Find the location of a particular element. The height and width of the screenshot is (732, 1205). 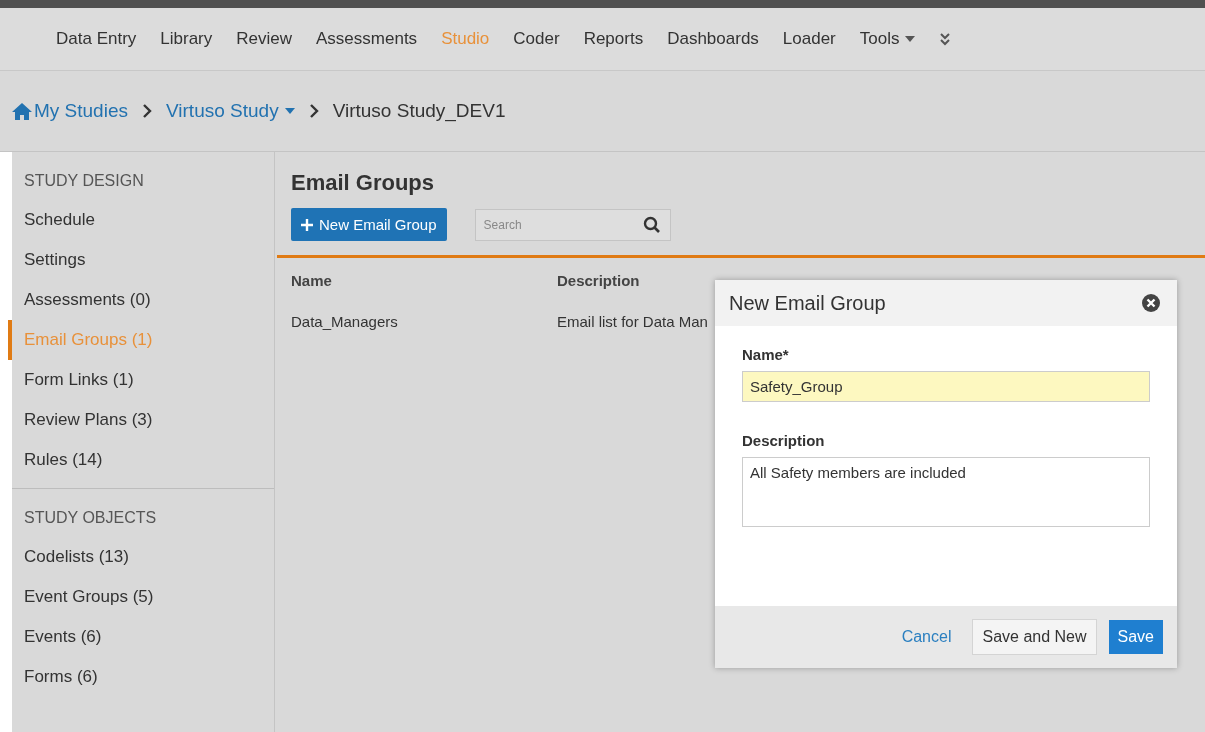

breadcrumb-dropdown: Virtuso Study is located at coordinates (230, 111).